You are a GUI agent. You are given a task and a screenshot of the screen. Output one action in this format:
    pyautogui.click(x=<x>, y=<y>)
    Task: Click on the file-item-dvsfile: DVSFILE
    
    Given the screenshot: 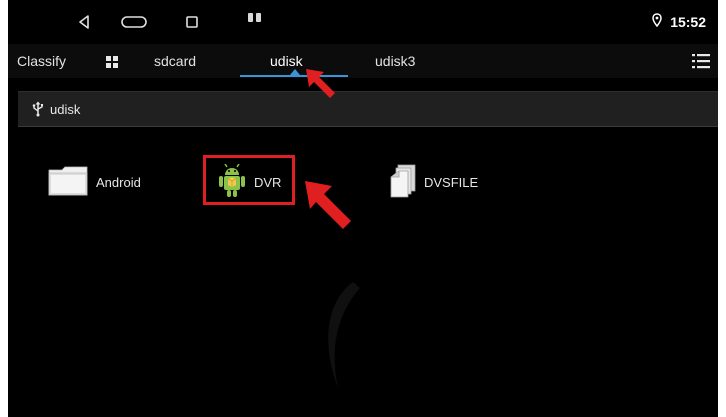 What is the action you would take?
    pyautogui.click(x=434, y=182)
    